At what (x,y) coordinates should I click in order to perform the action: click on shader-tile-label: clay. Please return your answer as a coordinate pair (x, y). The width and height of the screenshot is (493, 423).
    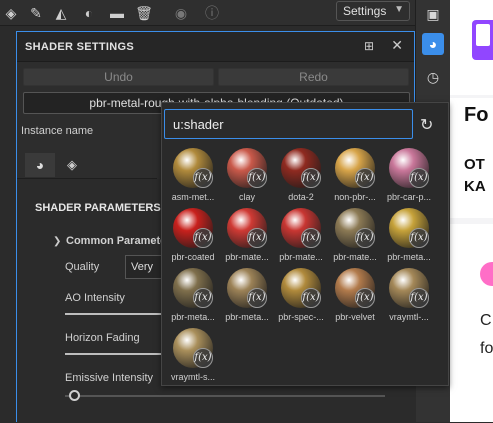
    Looking at the image, I should click on (246, 197).